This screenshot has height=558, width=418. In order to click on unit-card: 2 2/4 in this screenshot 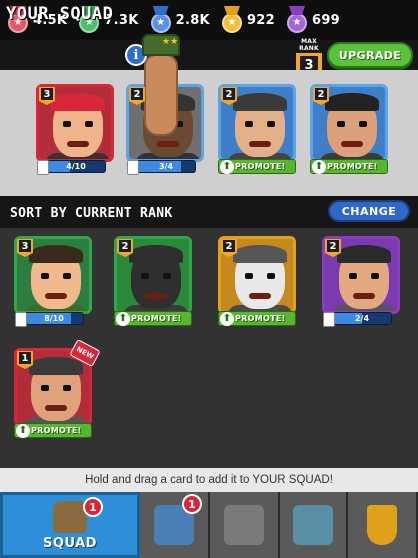, I will do `click(361, 281)`.